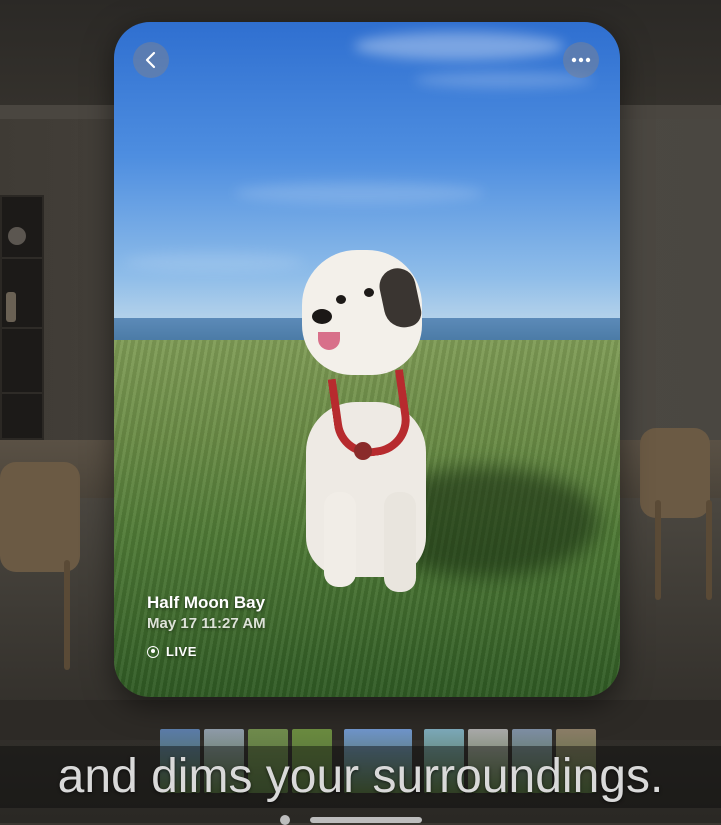 The width and height of the screenshot is (721, 825). I want to click on window-close-dot, so click(285, 820).